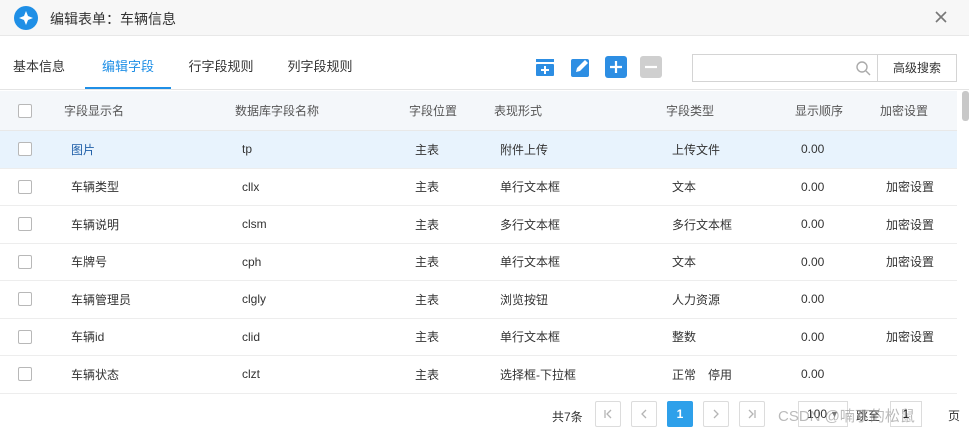 This screenshot has width=969, height=433. I want to click on prev-page-icon, so click(644, 414).